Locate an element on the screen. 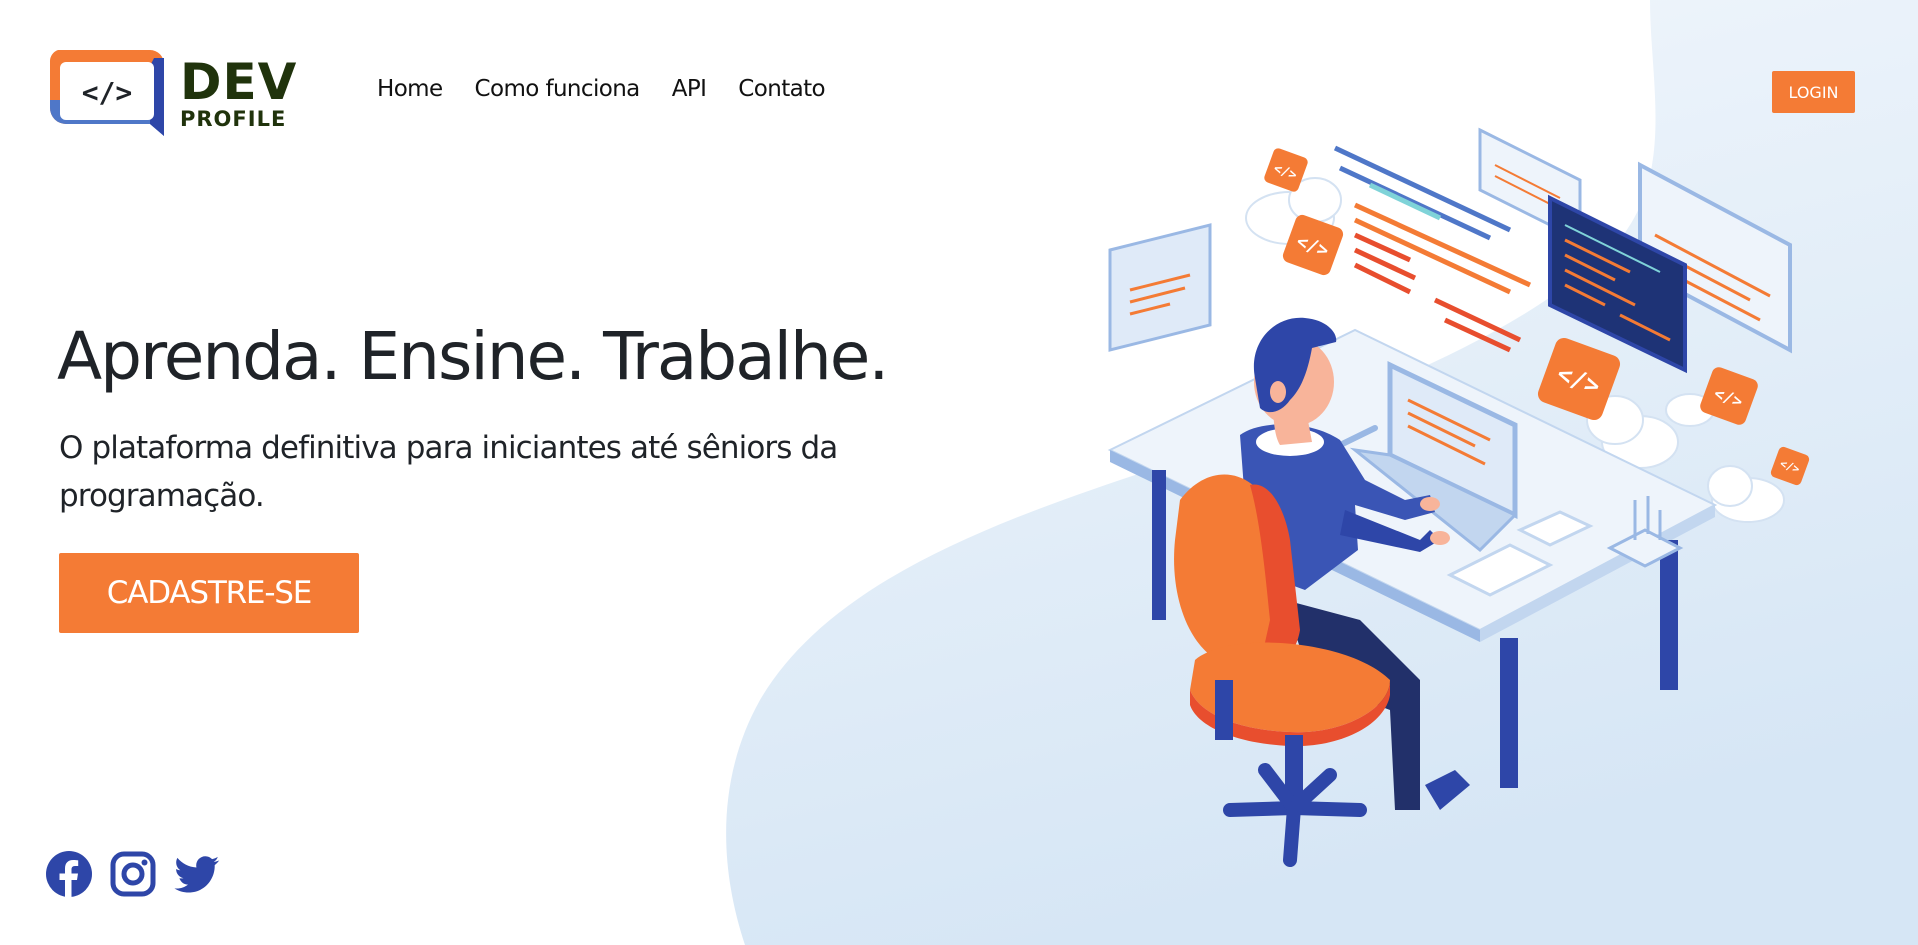  nav-contato-link: Contato is located at coordinates (781, 89).